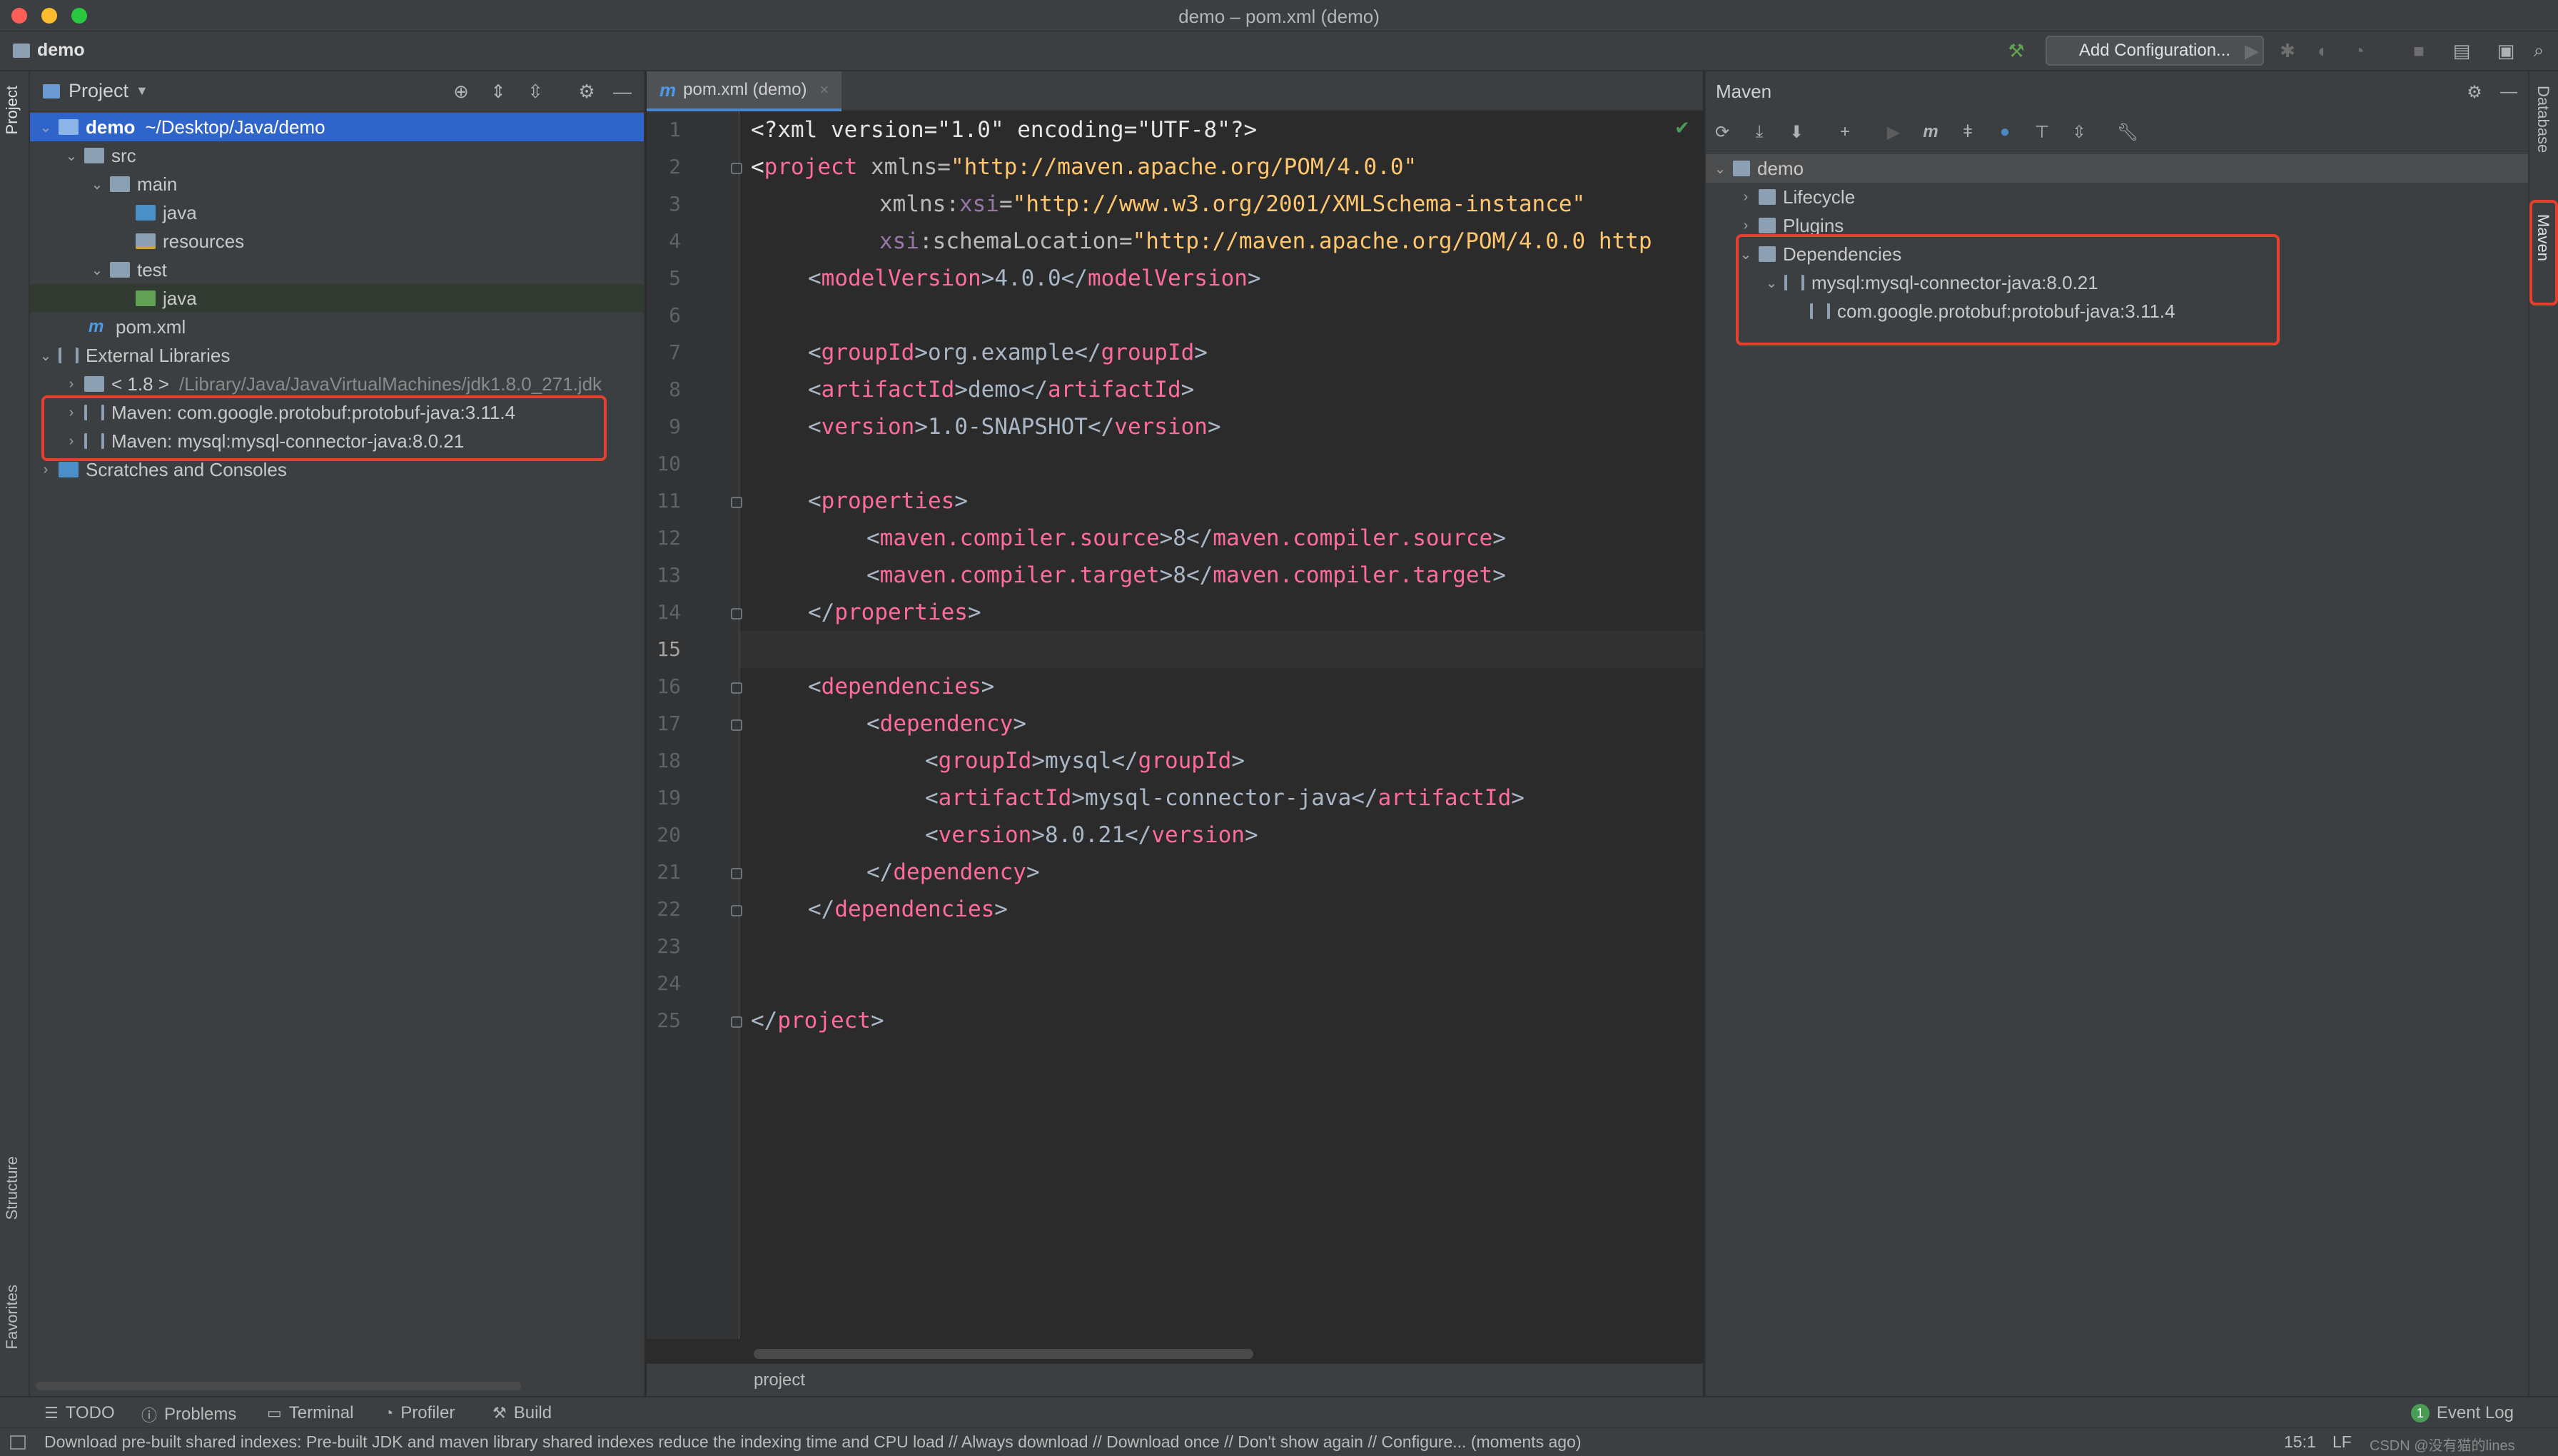 Image resolution: width=2558 pixels, height=1456 pixels. I want to click on stop-icon: ■, so click(2419, 51).